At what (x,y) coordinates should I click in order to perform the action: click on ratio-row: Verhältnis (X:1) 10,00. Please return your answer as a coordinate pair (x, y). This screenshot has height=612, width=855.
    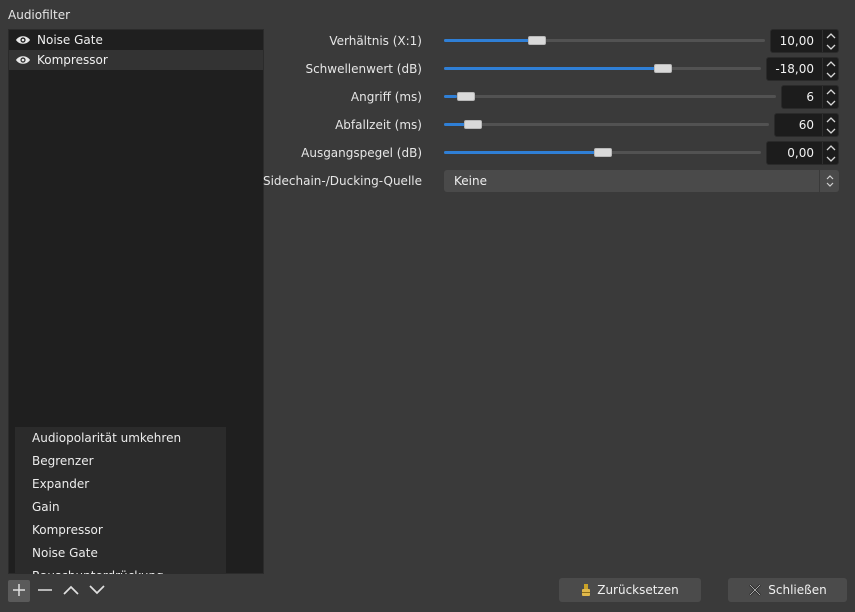
    Looking at the image, I should click on (554, 41).